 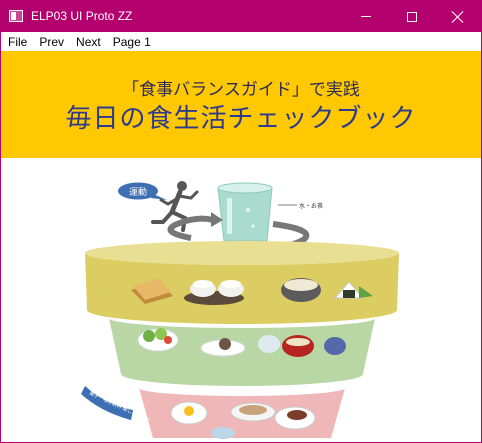 I want to click on maximize-button, so click(x=412, y=16).